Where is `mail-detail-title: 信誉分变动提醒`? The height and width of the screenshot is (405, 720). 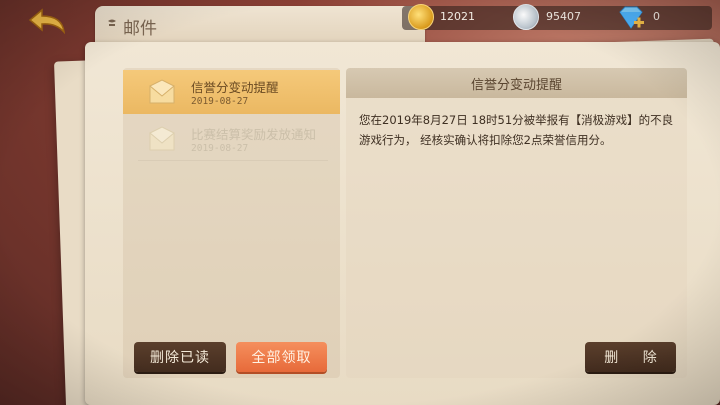
mail-detail-title: 信誉分变动提醒 is located at coordinates (516, 83).